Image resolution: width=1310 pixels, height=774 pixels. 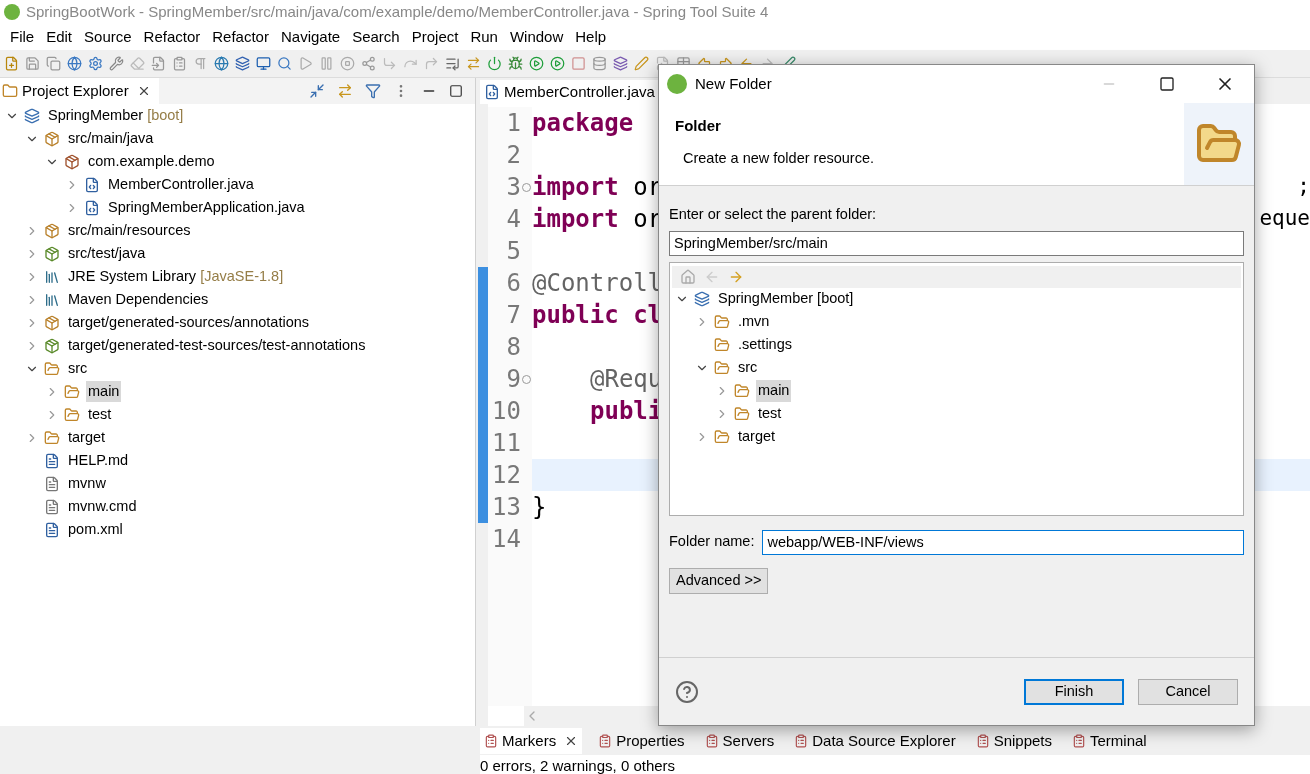 What do you see at coordinates (599, 63) in the screenshot?
I see `database-icon` at bounding box center [599, 63].